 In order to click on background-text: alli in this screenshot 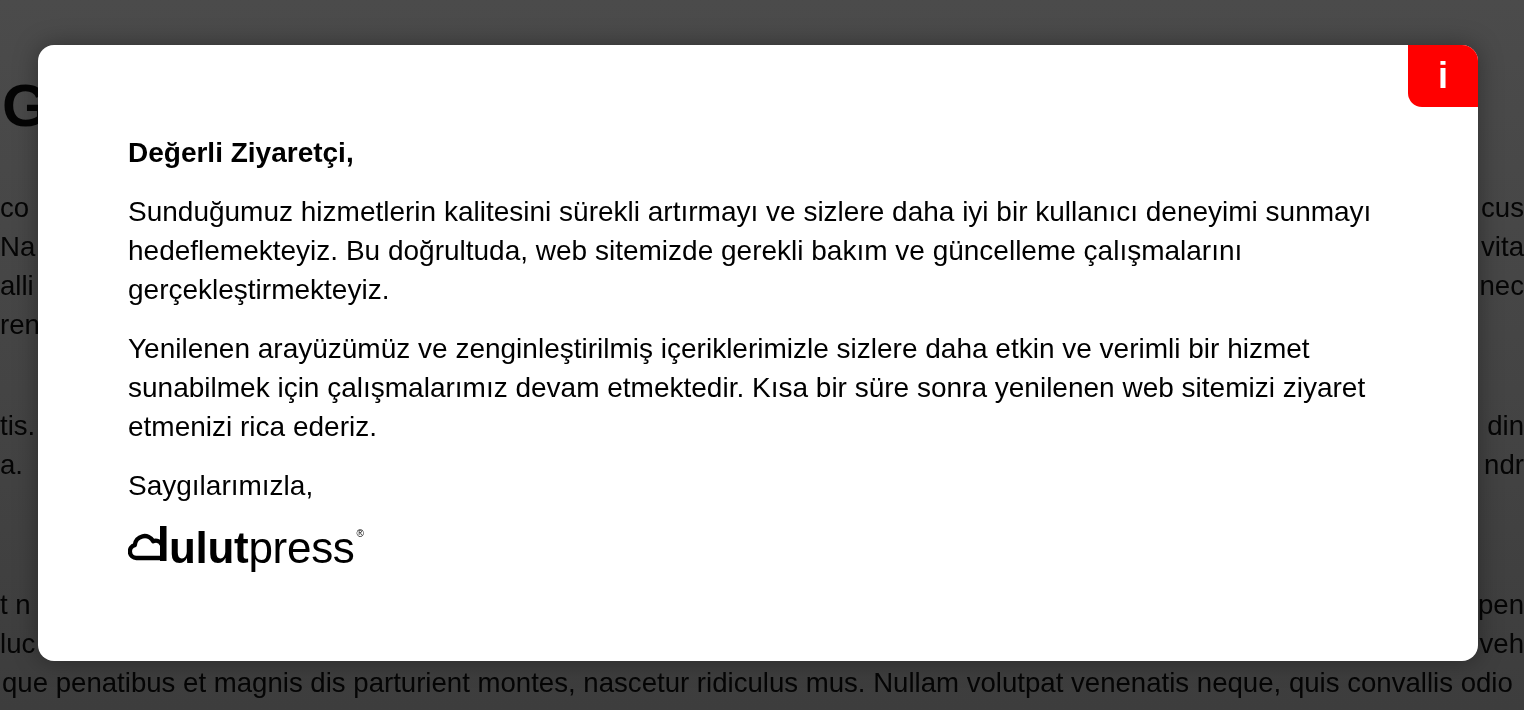, I will do `click(17, 286)`.